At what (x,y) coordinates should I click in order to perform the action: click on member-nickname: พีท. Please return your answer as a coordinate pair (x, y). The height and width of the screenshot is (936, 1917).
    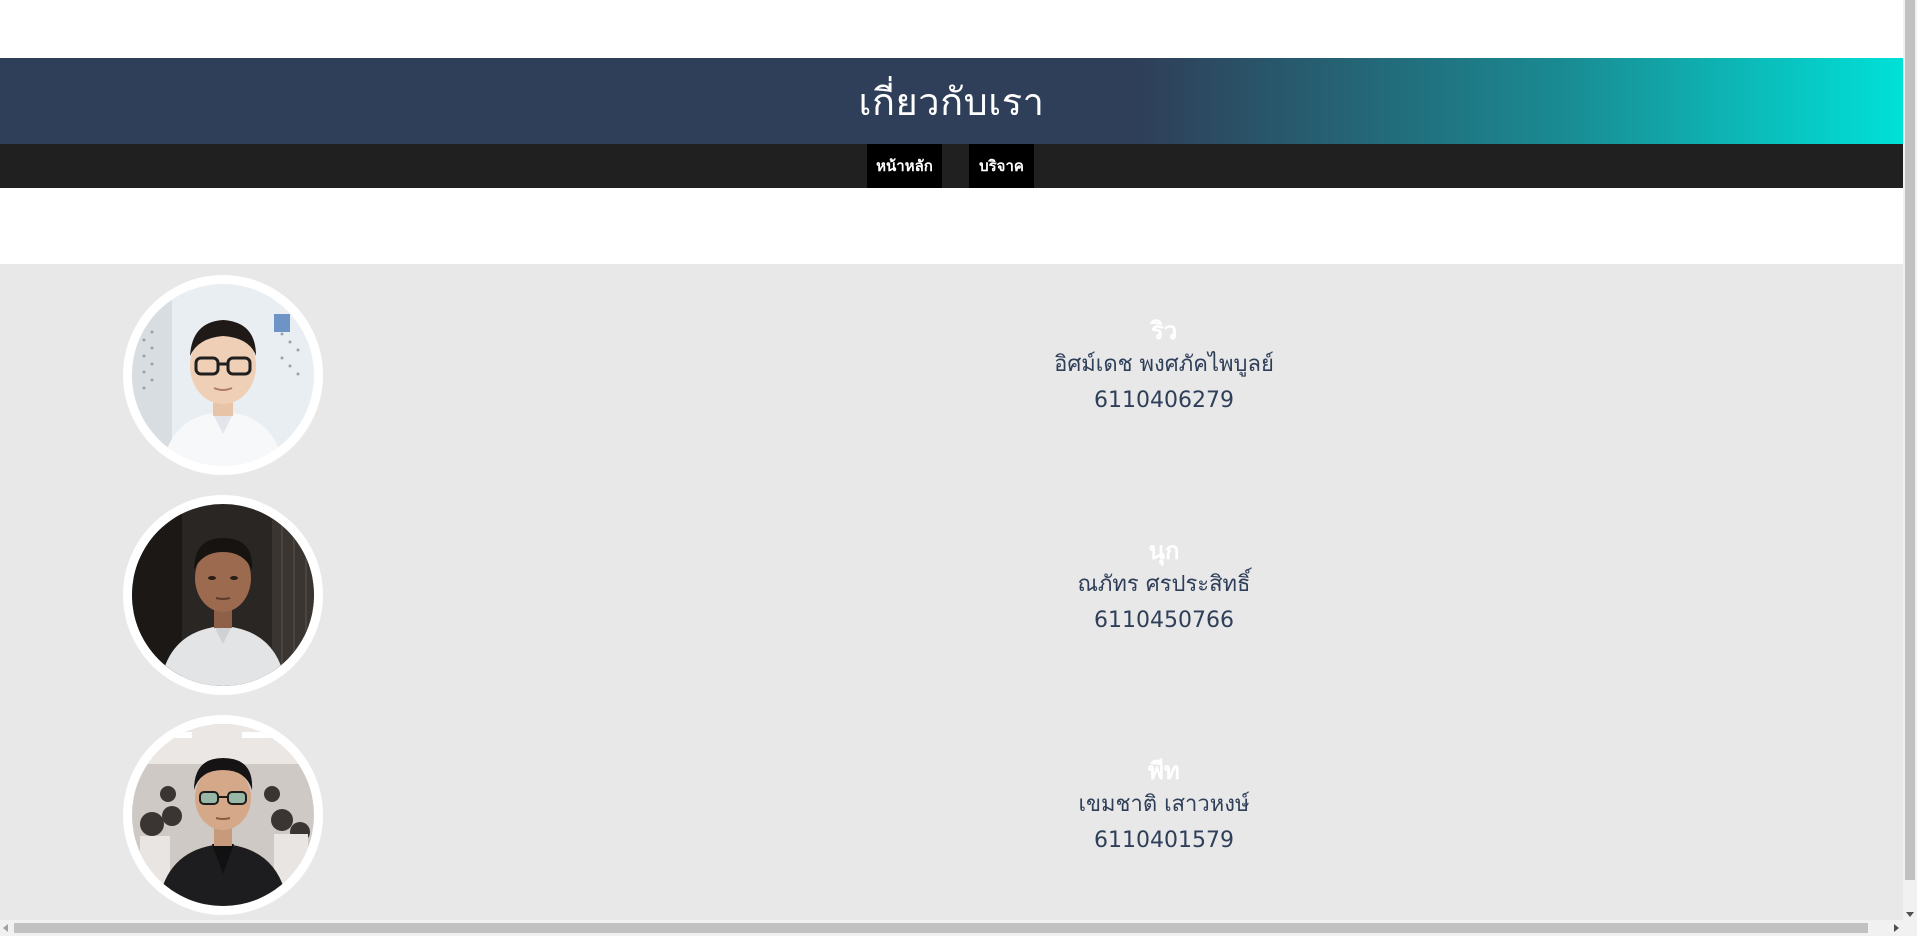
    Looking at the image, I should click on (1164, 771).